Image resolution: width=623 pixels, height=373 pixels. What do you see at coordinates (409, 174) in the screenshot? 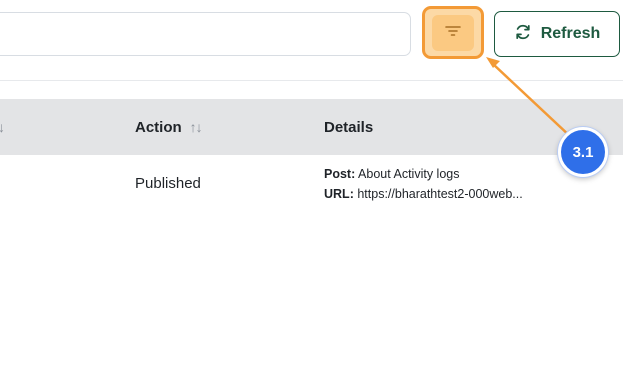
I see `post-value: About Activity logs` at bounding box center [409, 174].